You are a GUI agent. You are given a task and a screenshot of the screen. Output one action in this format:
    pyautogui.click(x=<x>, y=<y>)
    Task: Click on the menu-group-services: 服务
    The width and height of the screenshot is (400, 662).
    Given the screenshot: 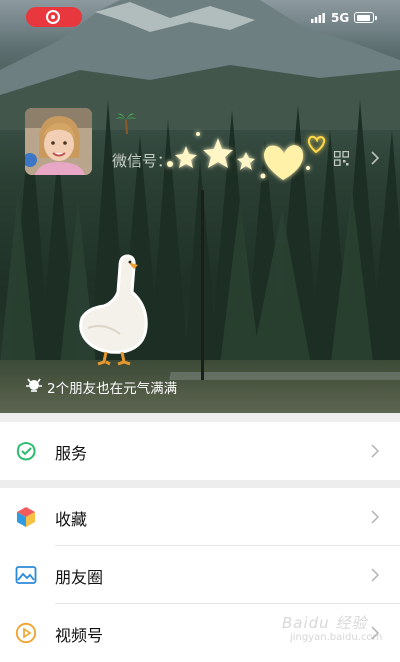 What is the action you would take?
    pyautogui.click(x=200, y=451)
    